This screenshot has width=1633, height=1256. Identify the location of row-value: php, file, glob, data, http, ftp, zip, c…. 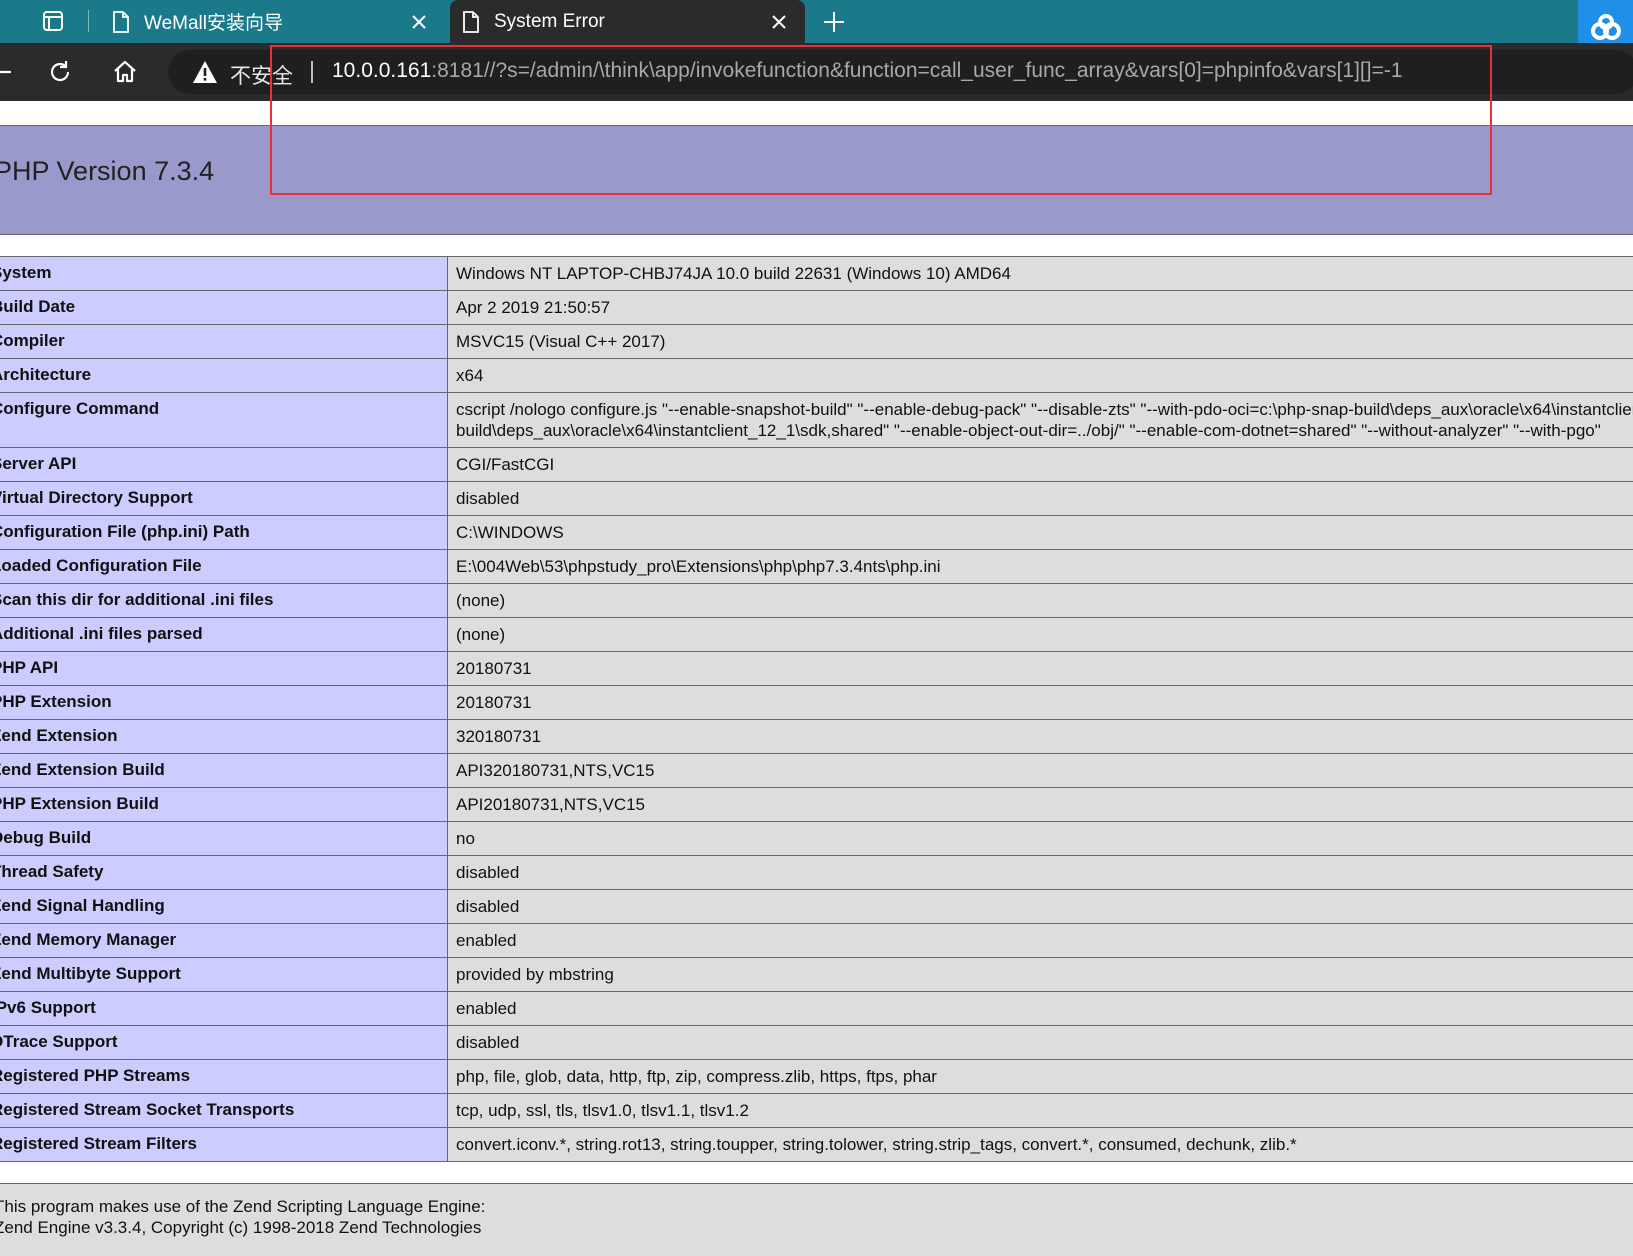
(1040, 1076).